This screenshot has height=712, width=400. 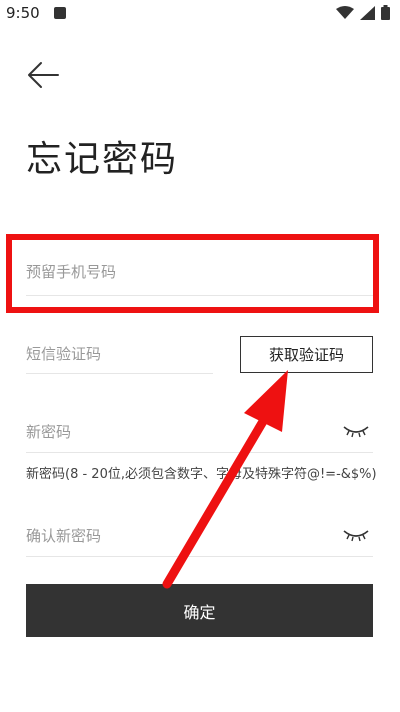 What do you see at coordinates (102, 159) in the screenshot?
I see `page-title: 忘记密码` at bounding box center [102, 159].